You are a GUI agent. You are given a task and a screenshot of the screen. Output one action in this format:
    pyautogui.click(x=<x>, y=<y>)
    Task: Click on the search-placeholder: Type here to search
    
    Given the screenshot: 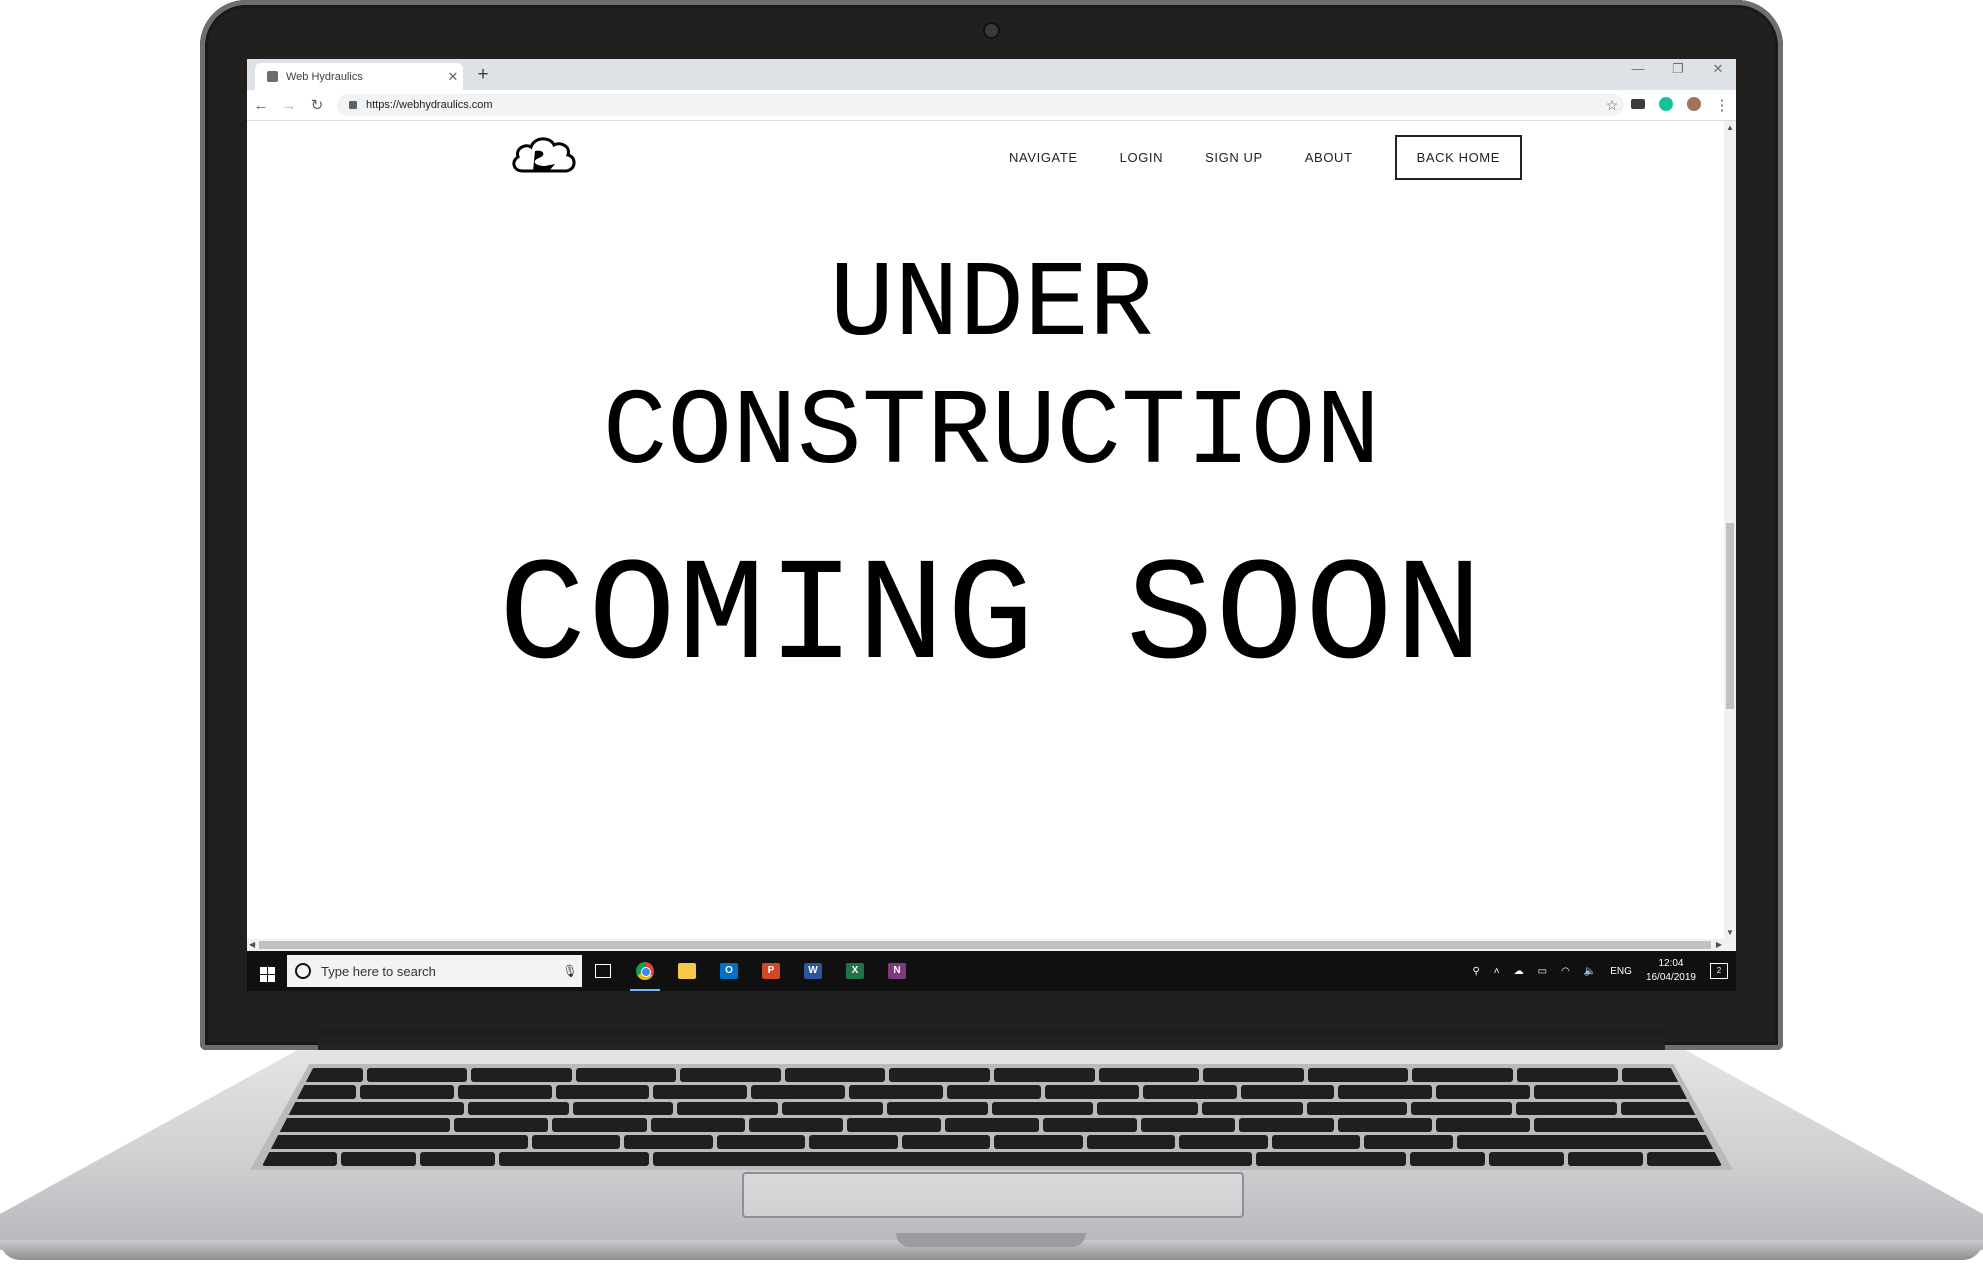 What is the action you would take?
    pyautogui.click(x=378, y=971)
    